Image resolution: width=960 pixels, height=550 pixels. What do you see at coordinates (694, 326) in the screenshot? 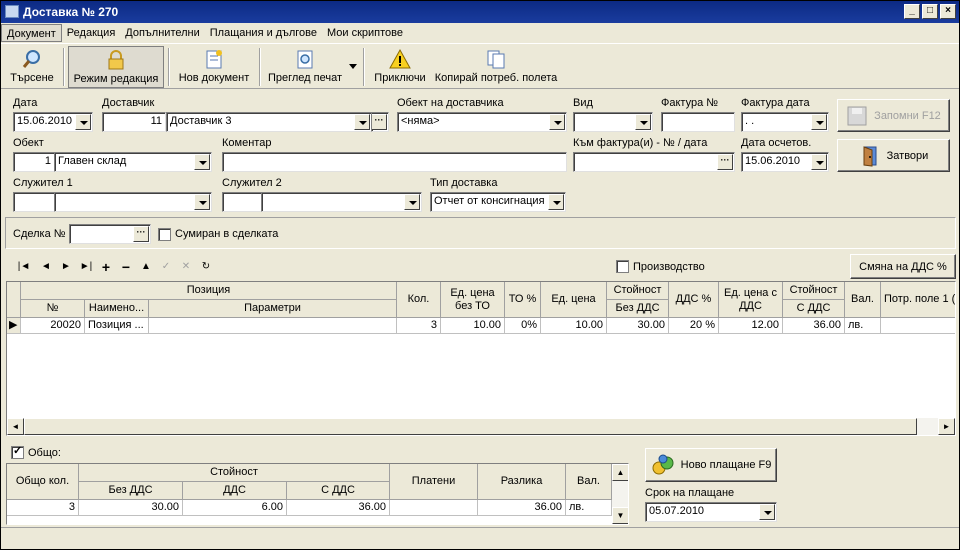
I see `cell-vat-pct: 20 %` at bounding box center [694, 326].